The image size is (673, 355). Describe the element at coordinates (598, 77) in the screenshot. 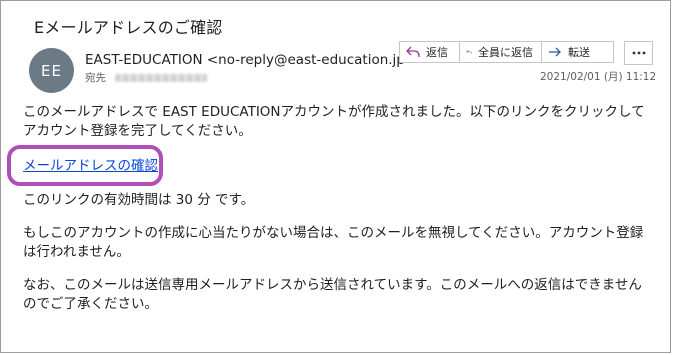

I see `received-date: 2021/02/01 (月) 11:12` at that location.